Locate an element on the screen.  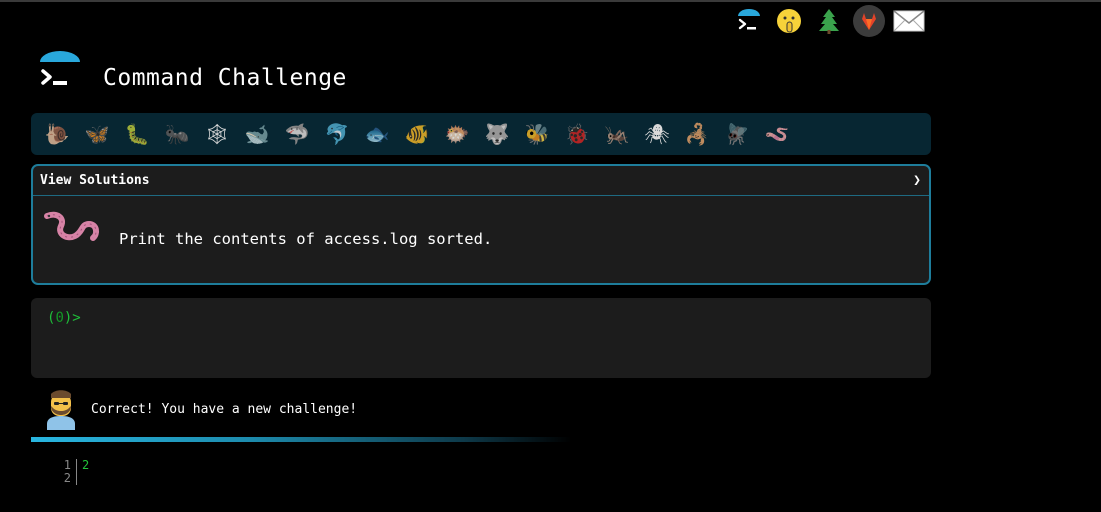
header-icon-bar is located at coordinates (829, 21).